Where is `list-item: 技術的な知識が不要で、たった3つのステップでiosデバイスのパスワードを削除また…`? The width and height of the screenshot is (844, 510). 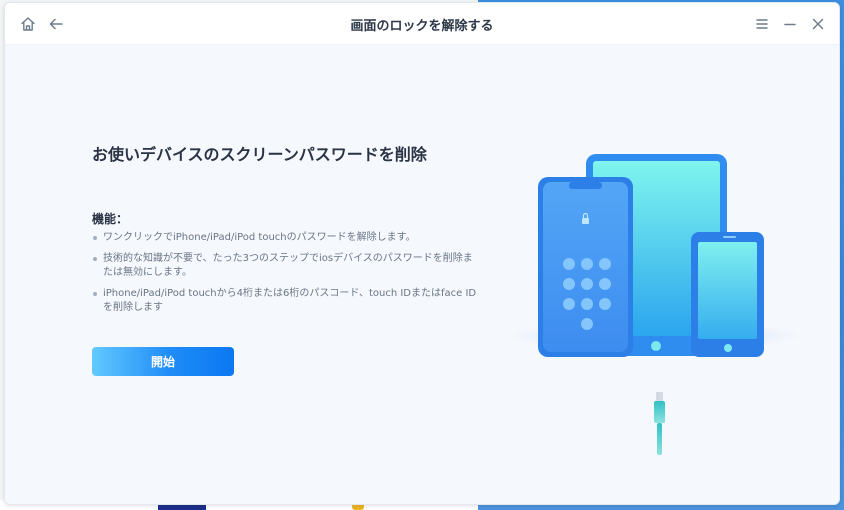
list-item: 技術的な知識が不要で、たった3つのステップでiosデバイスのパスワードを削除また… is located at coordinates (287, 266).